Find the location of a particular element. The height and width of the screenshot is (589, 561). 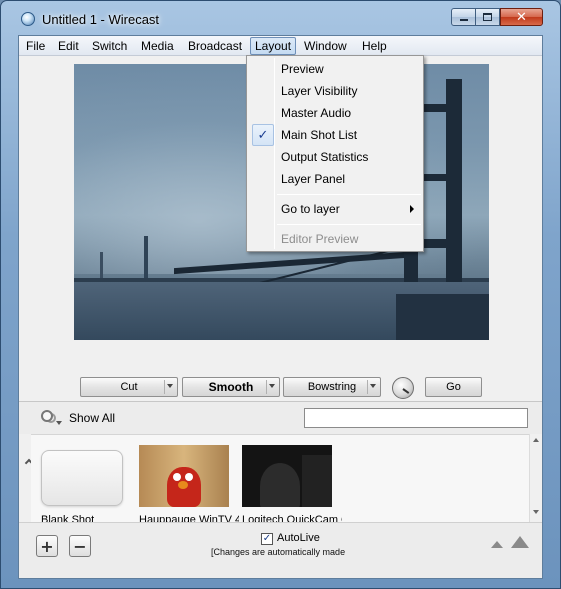

cut-transition-button: Cut is located at coordinates (129, 387).